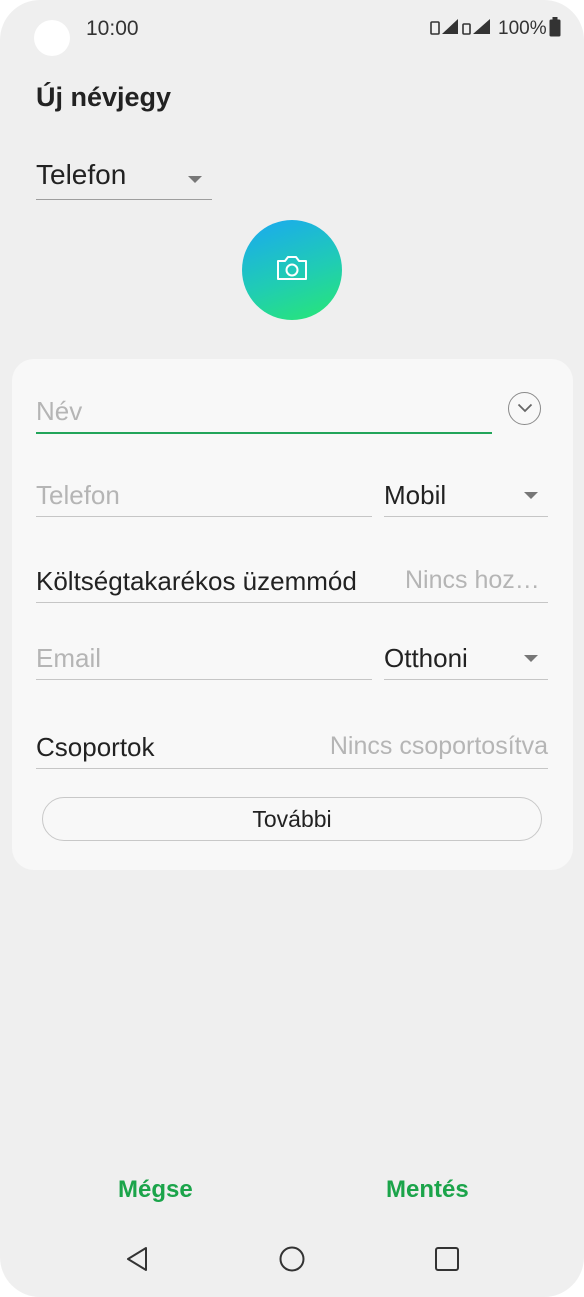  I want to click on email-field: Email, so click(204, 659).